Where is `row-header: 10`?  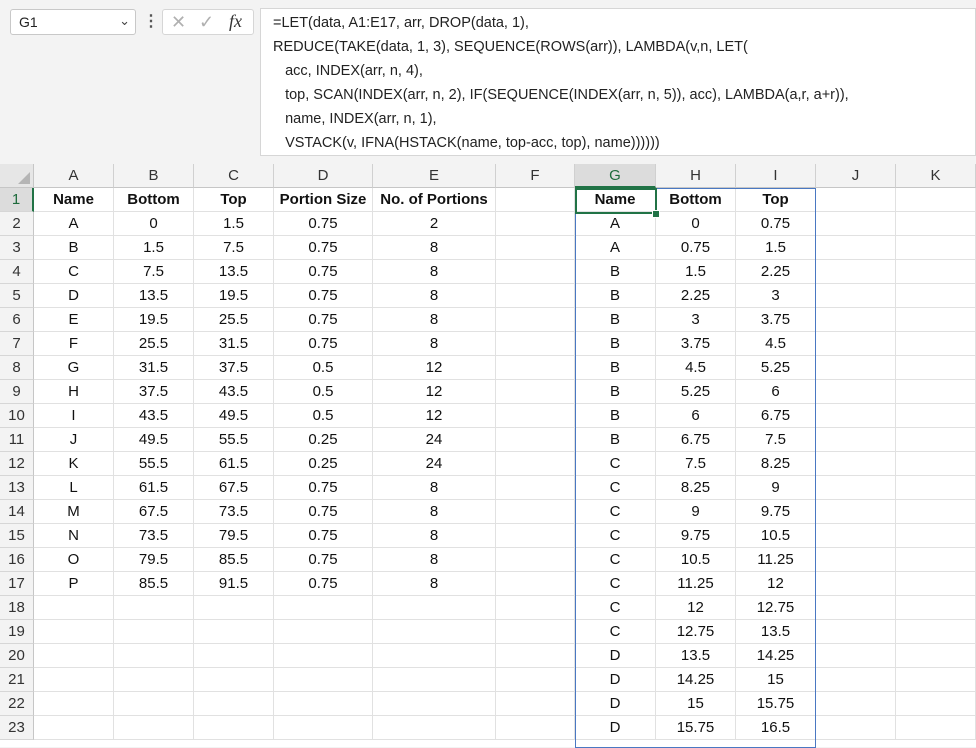
row-header: 10 is located at coordinates (17, 416).